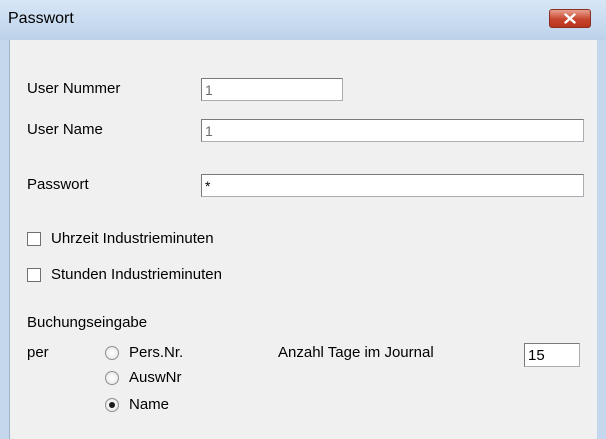  I want to click on radio-pers-nr-label: Pers.Nr., so click(156, 352).